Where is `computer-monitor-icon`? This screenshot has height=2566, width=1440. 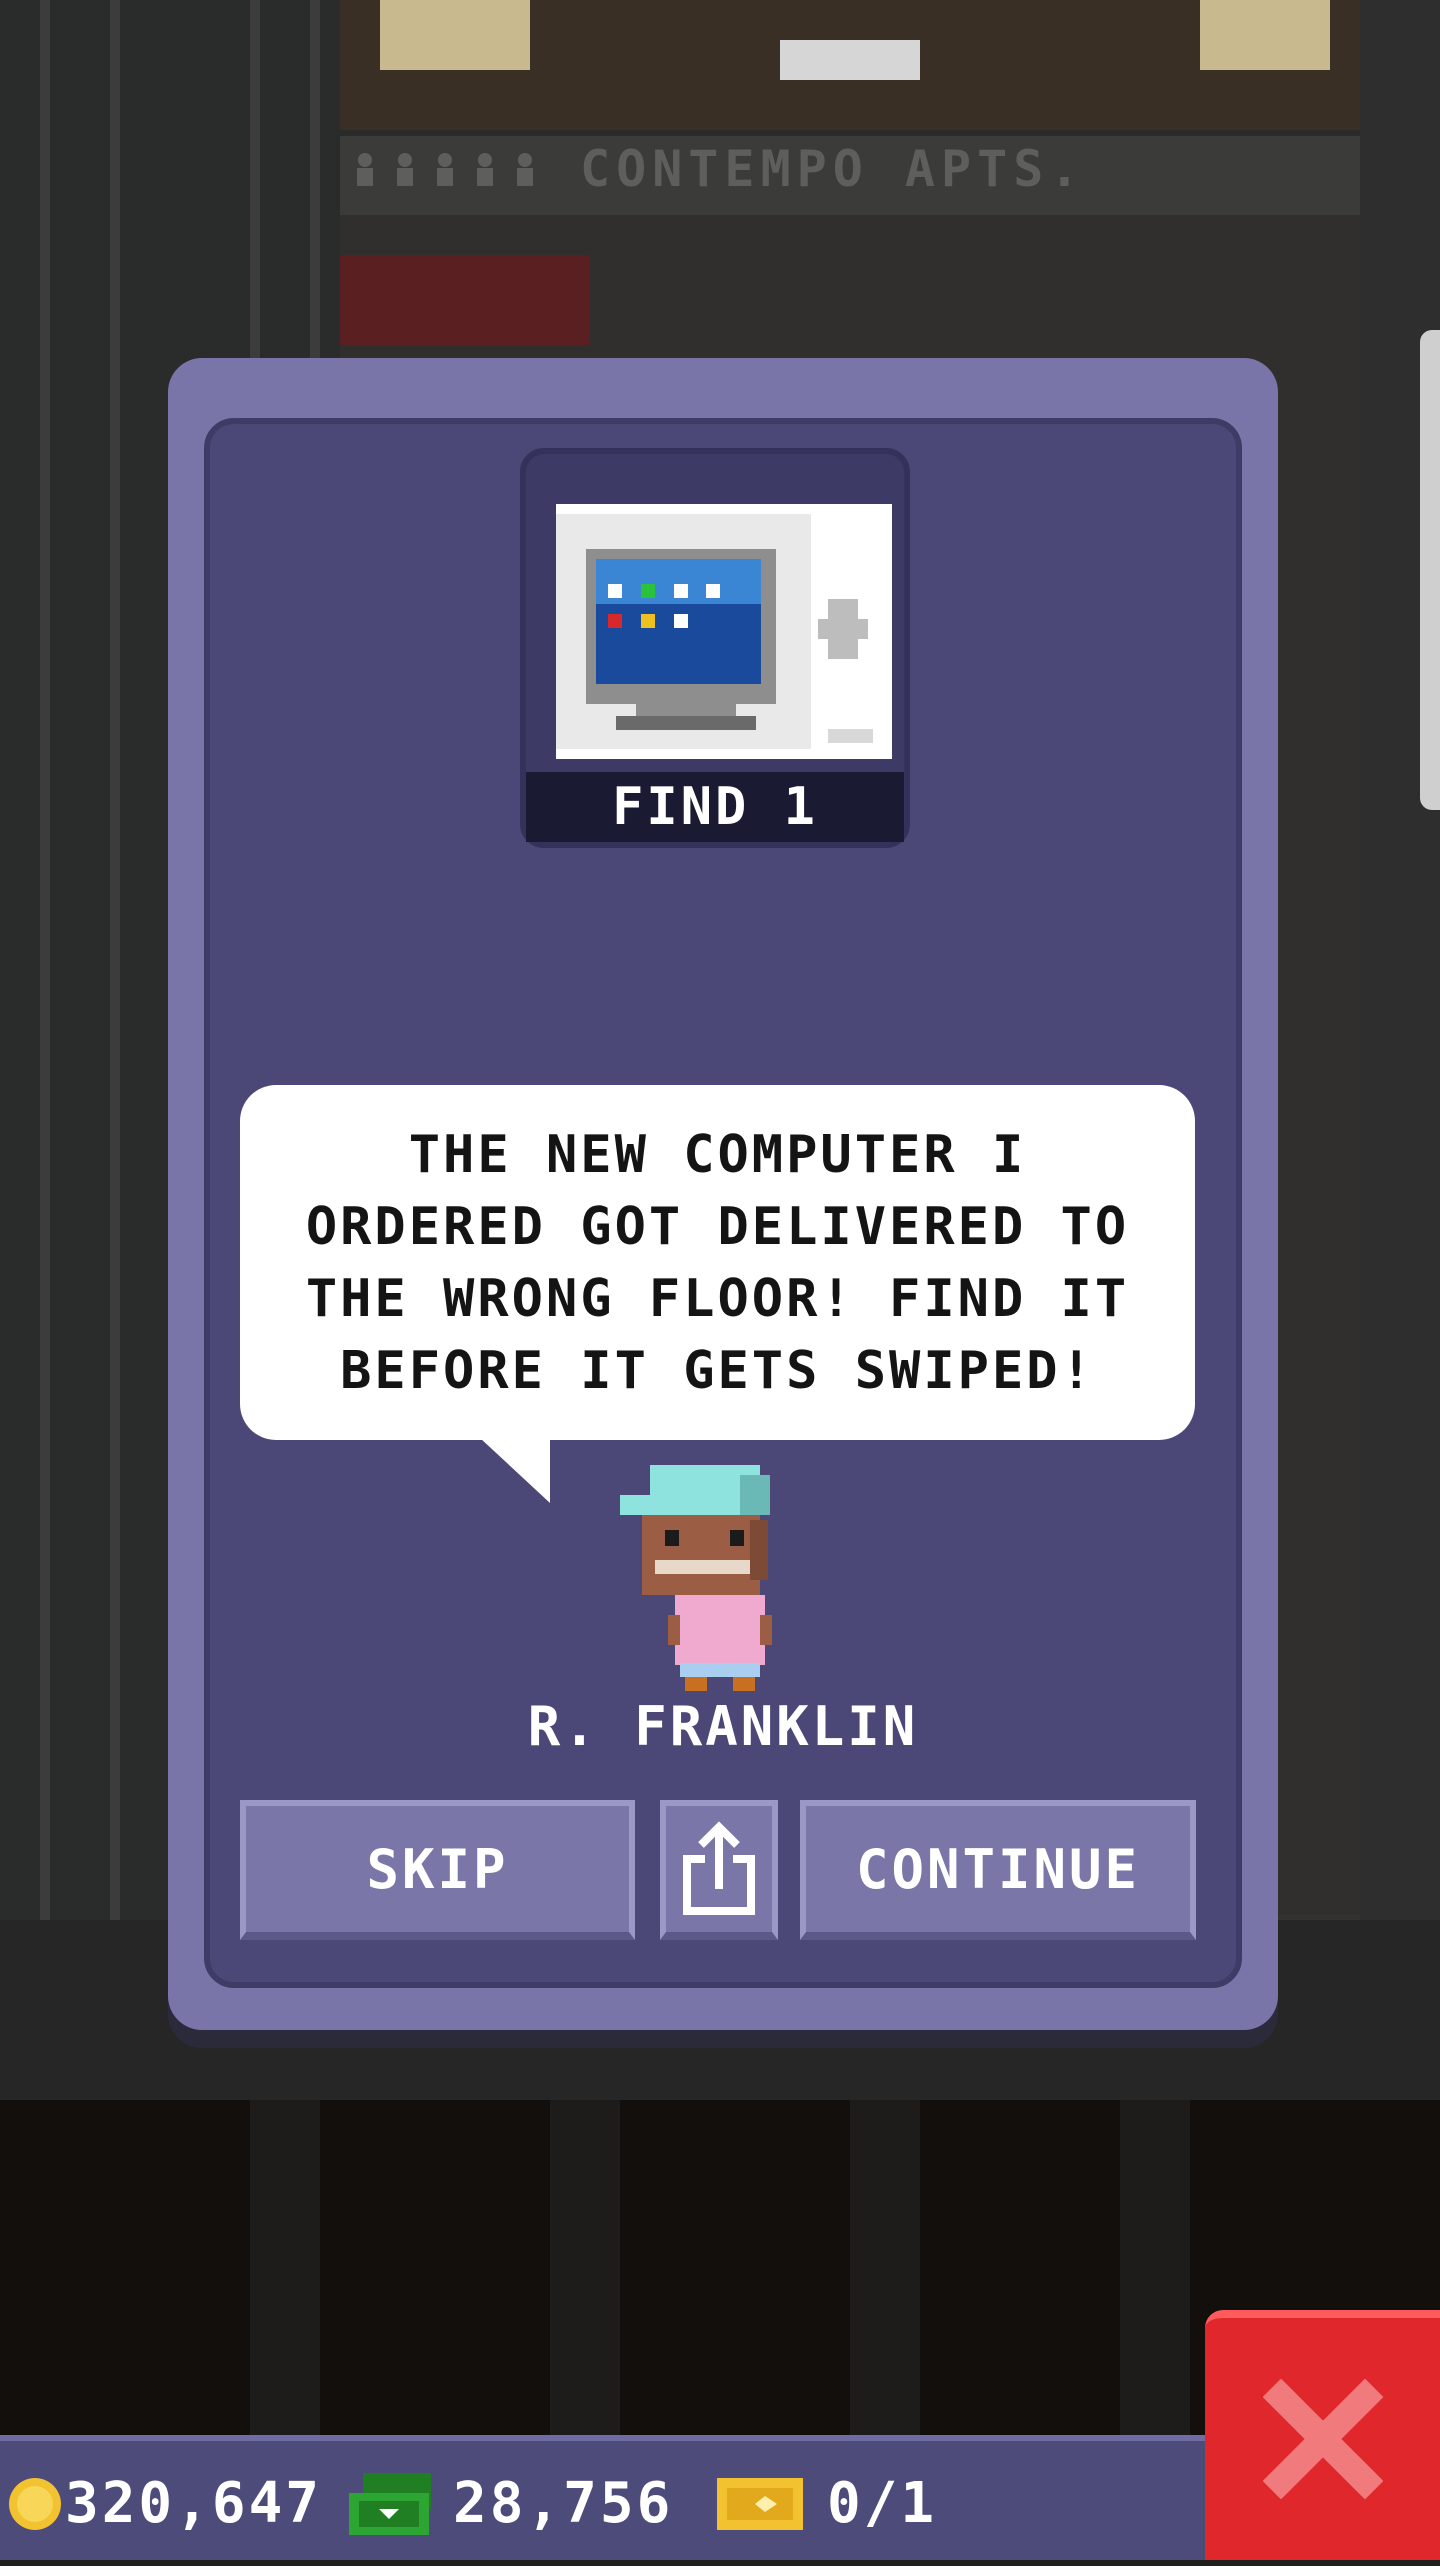 computer-monitor-icon is located at coordinates (724, 631).